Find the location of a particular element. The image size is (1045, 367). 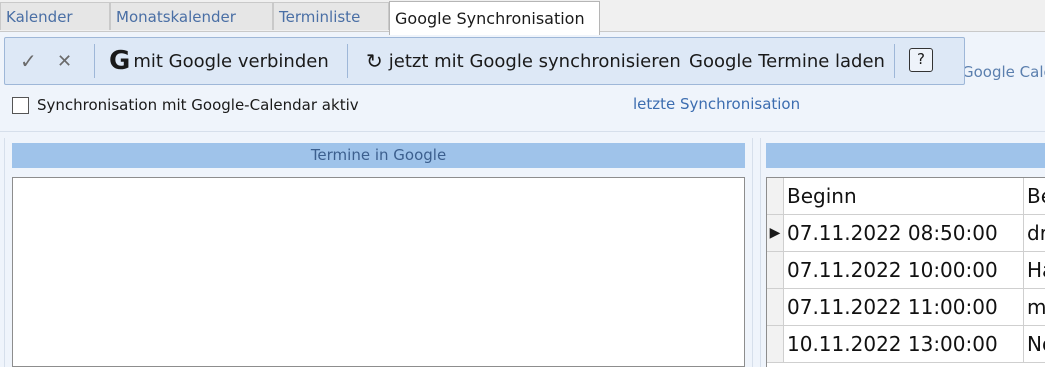

google-calendar-label: Google Cale is located at coordinates (1003, 72).